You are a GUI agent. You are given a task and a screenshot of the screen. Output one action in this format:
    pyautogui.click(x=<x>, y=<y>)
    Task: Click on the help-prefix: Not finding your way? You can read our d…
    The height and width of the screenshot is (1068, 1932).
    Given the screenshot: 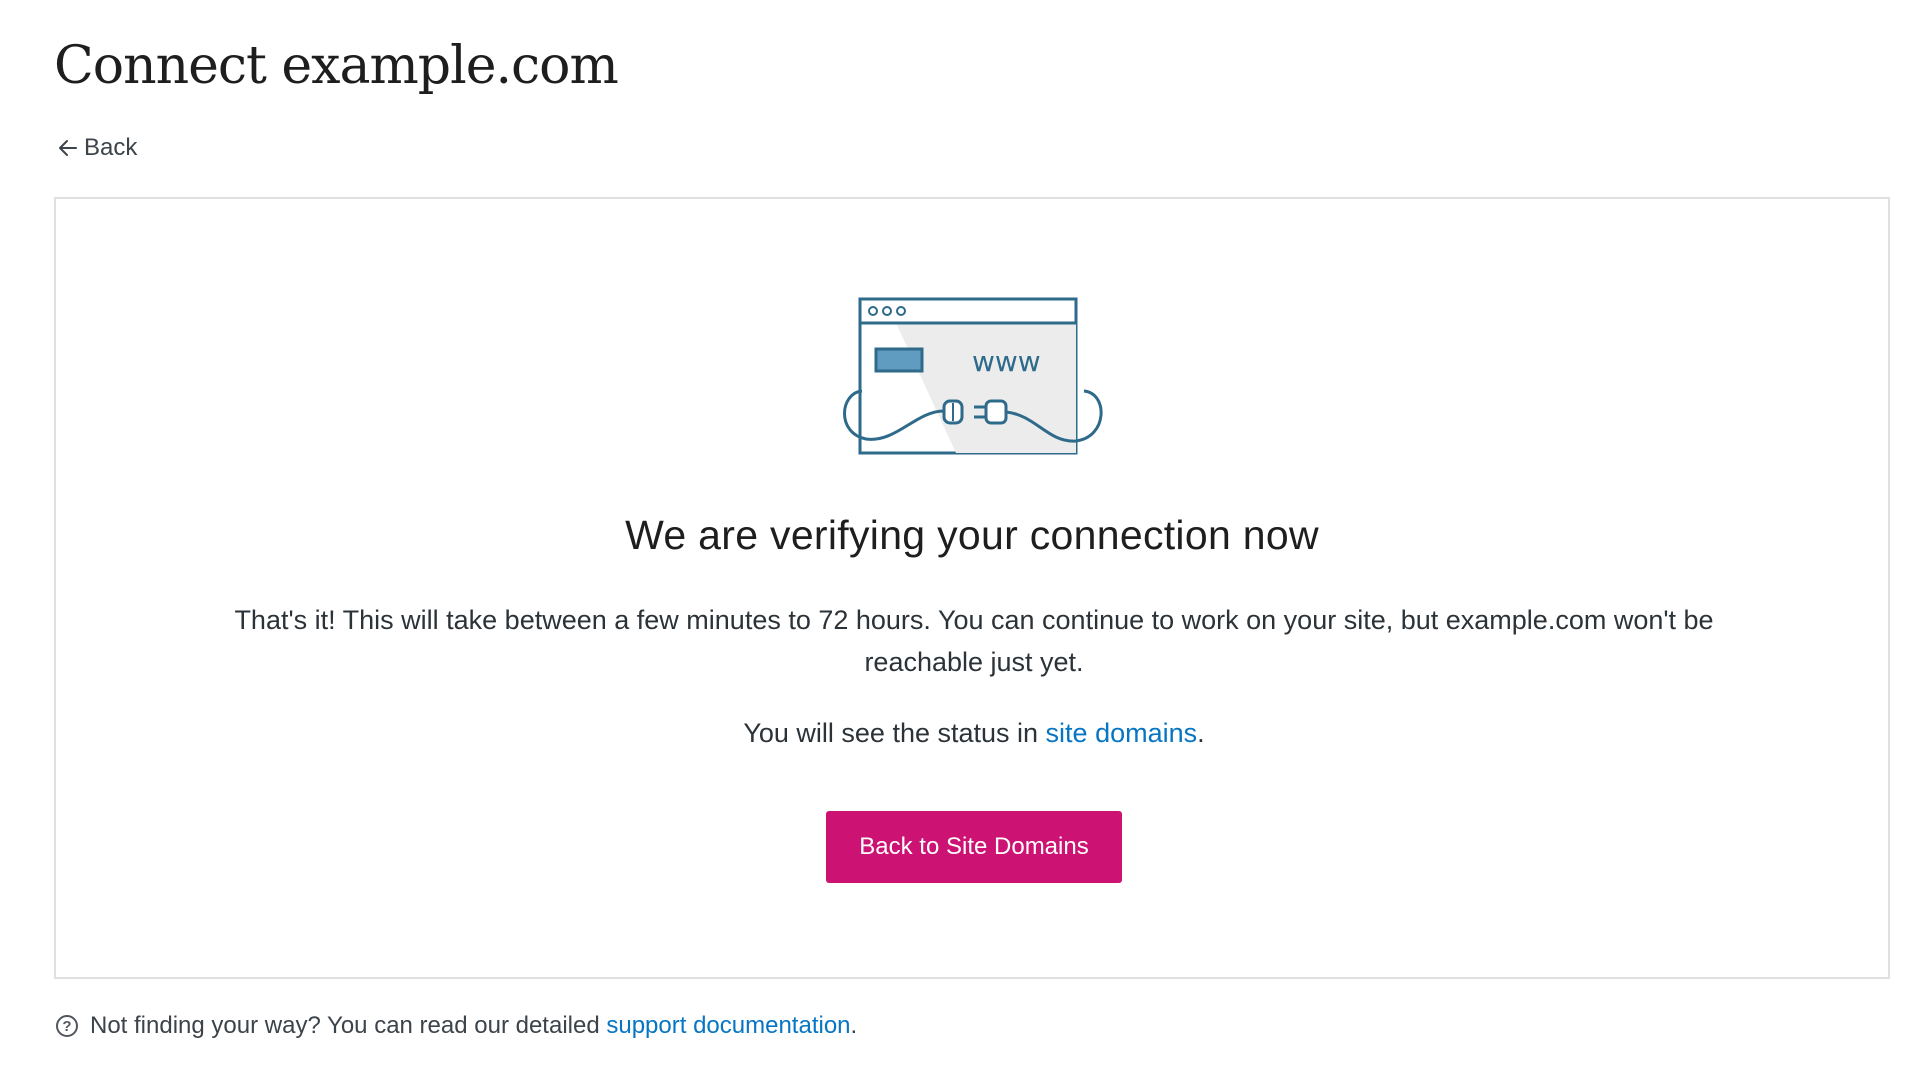 What is the action you would take?
    pyautogui.click(x=348, y=1025)
    